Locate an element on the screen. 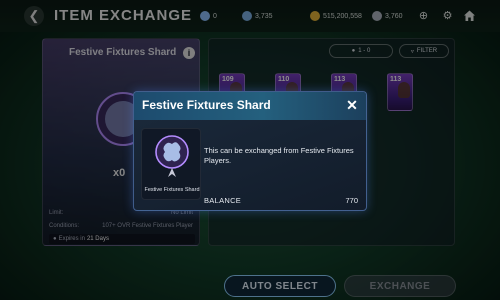  shard-thumbnail: Festive Fixtures Shard is located at coordinates (171, 164).